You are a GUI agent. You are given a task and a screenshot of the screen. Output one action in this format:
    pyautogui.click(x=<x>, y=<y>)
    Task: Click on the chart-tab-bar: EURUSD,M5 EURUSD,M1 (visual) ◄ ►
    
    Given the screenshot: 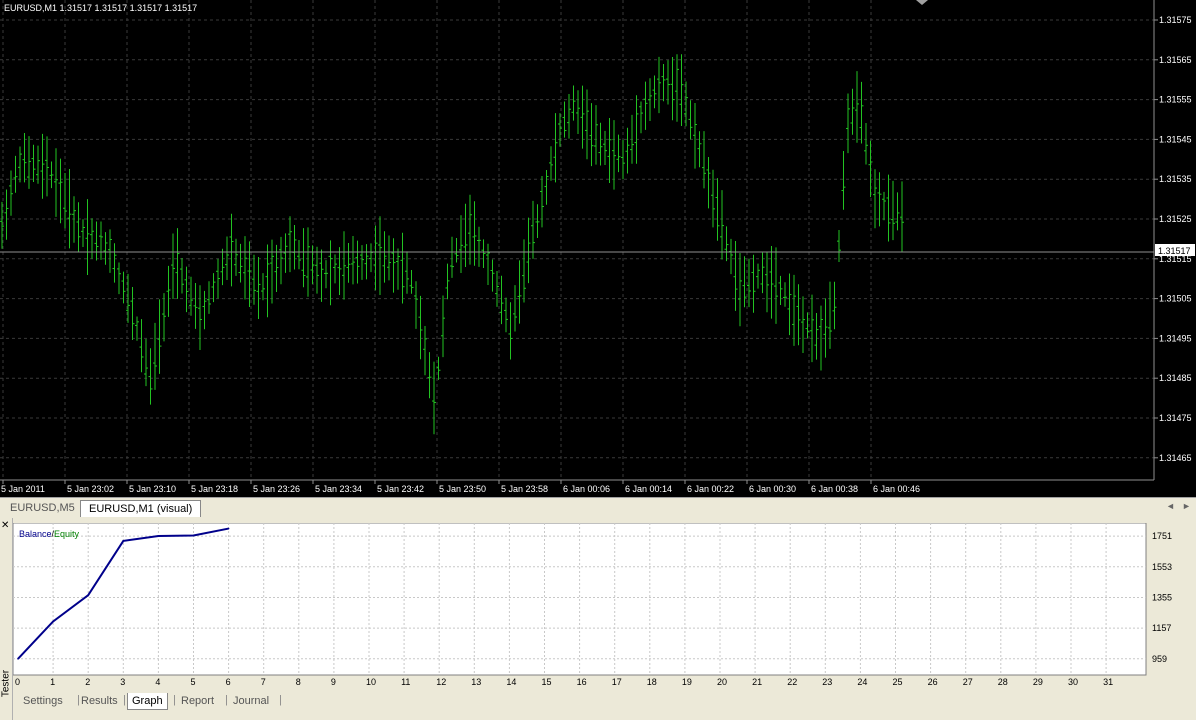 What is the action you would take?
    pyautogui.click(x=598, y=508)
    